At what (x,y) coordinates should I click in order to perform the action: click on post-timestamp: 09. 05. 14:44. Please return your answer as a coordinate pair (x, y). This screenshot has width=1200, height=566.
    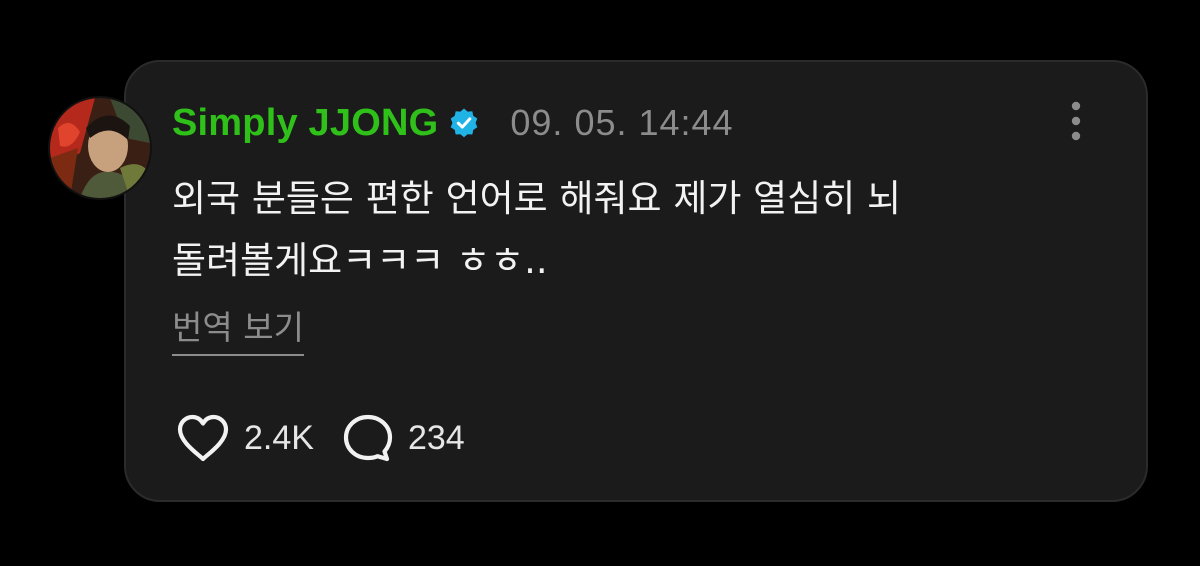
    Looking at the image, I should click on (622, 122).